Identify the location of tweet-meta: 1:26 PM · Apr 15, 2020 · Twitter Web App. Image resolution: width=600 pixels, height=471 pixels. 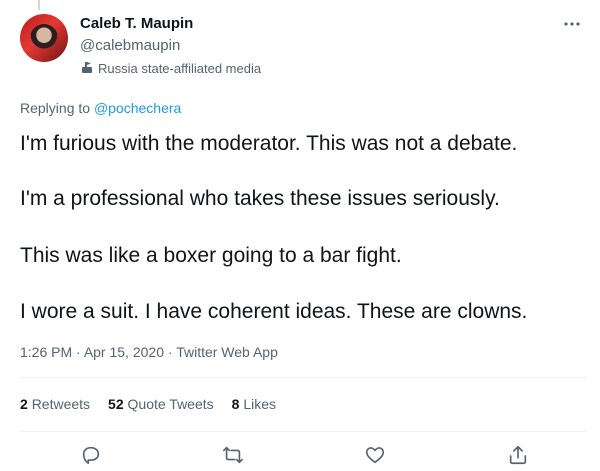
(149, 352).